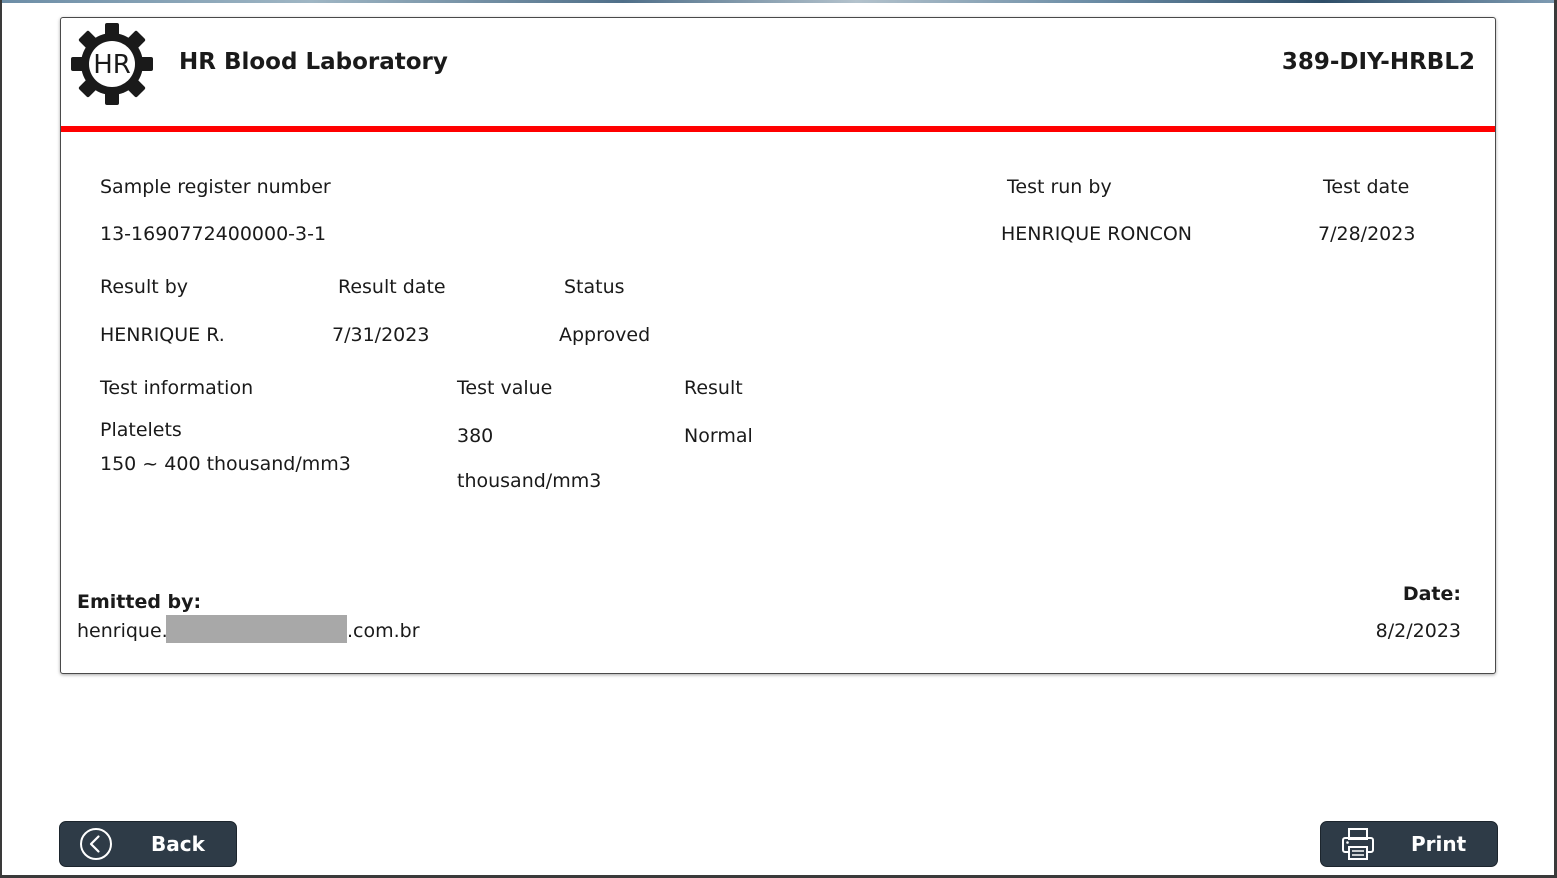  I want to click on sample-register-label: Sample register number, so click(215, 187).